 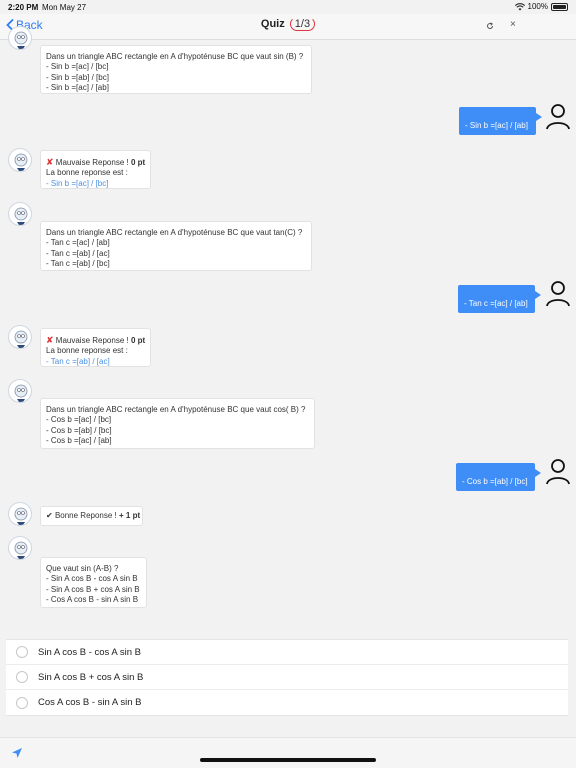 What do you see at coordinates (92, 600) in the screenshot?
I see `option-text: - Cos A cos B - sin A sin B` at bounding box center [92, 600].